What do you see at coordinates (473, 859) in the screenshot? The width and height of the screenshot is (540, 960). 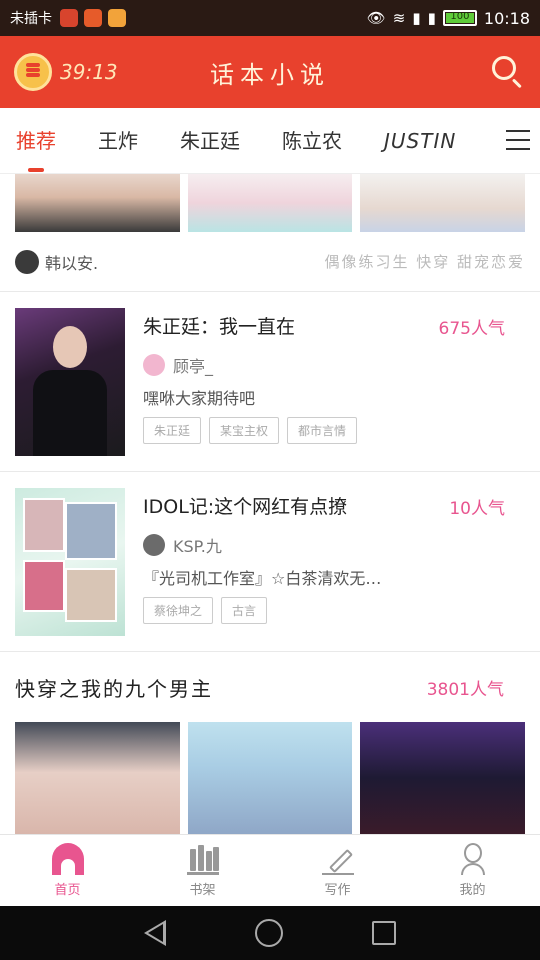 I see `profile-icon` at bounding box center [473, 859].